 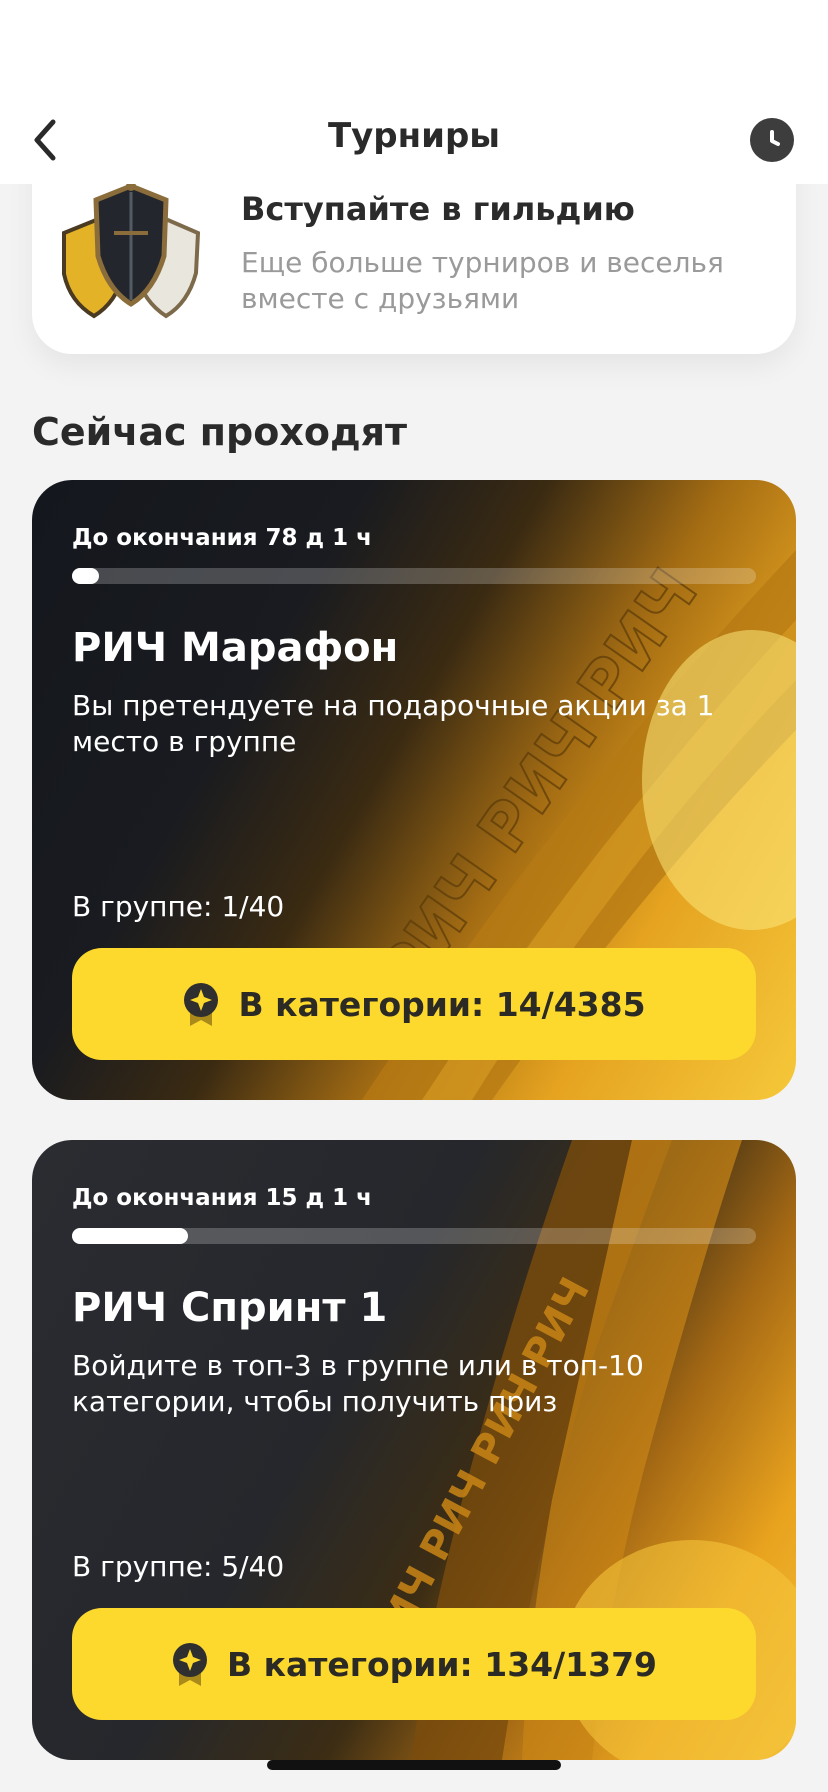 What do you see at coordinates (775, 138) in the screenshot?
I see `clock-icon` at bounding box center [775, 138].